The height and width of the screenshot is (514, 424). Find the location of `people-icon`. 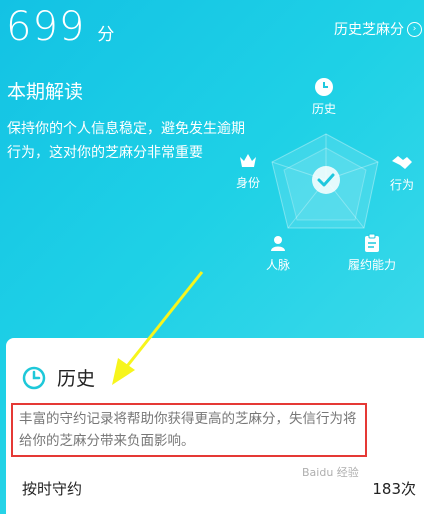

people-icon is located at coordinates (278, 243).